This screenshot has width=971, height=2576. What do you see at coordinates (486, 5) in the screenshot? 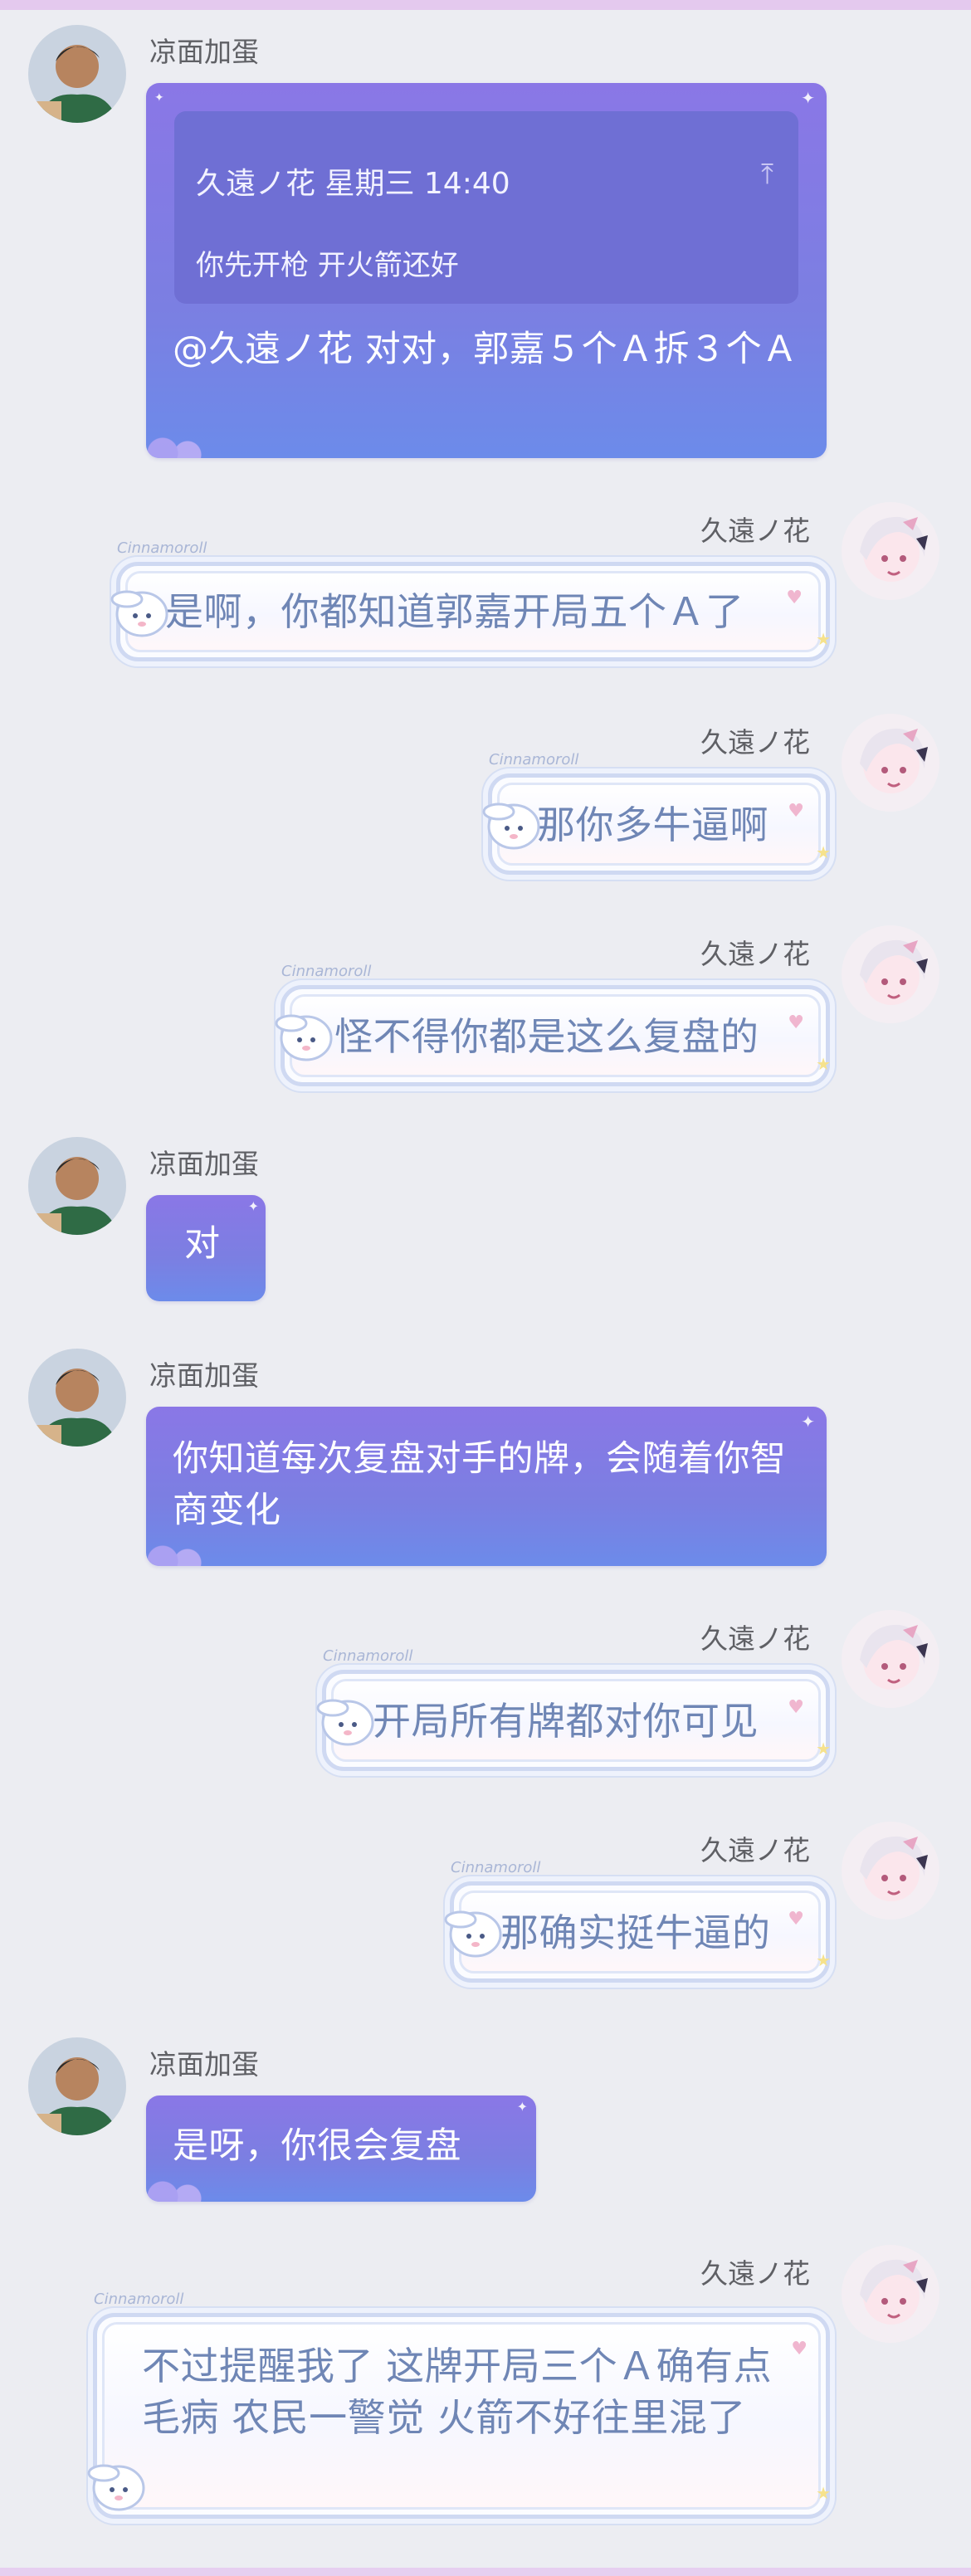
I see `top-status-strip` at bounding box center [486, 5].